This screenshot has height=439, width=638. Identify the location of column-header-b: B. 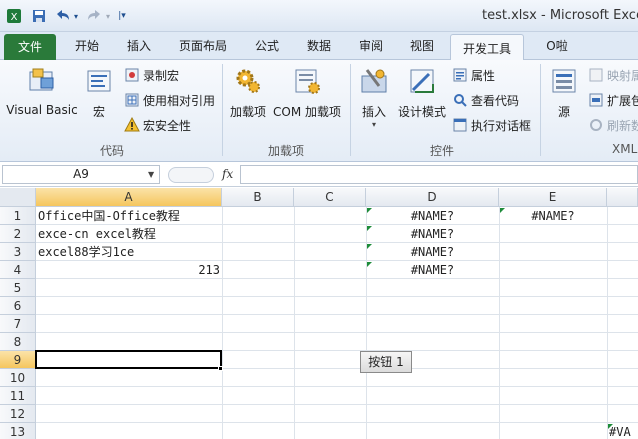
(258, 197).